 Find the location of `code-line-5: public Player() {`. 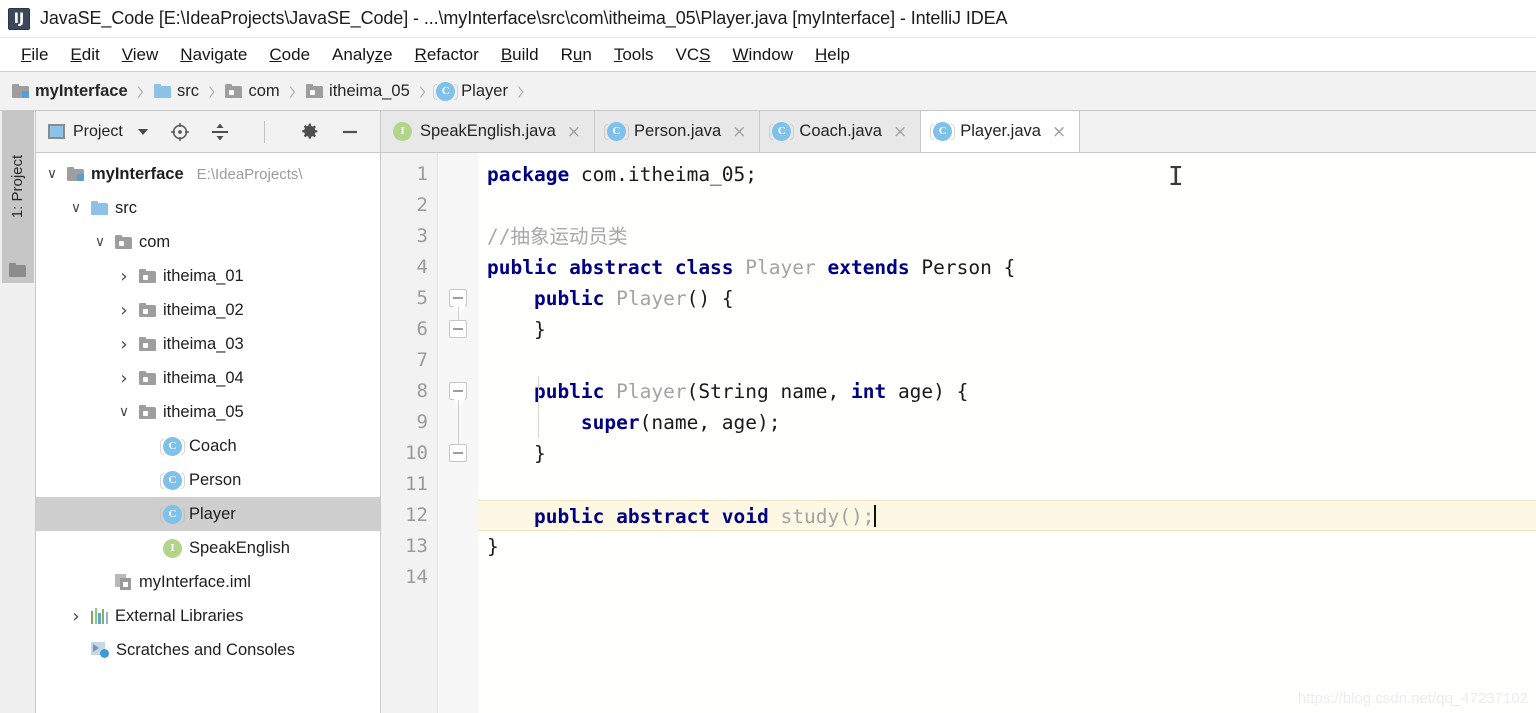

code-line-5: public Player() { is located at coordinates (1007, 298).